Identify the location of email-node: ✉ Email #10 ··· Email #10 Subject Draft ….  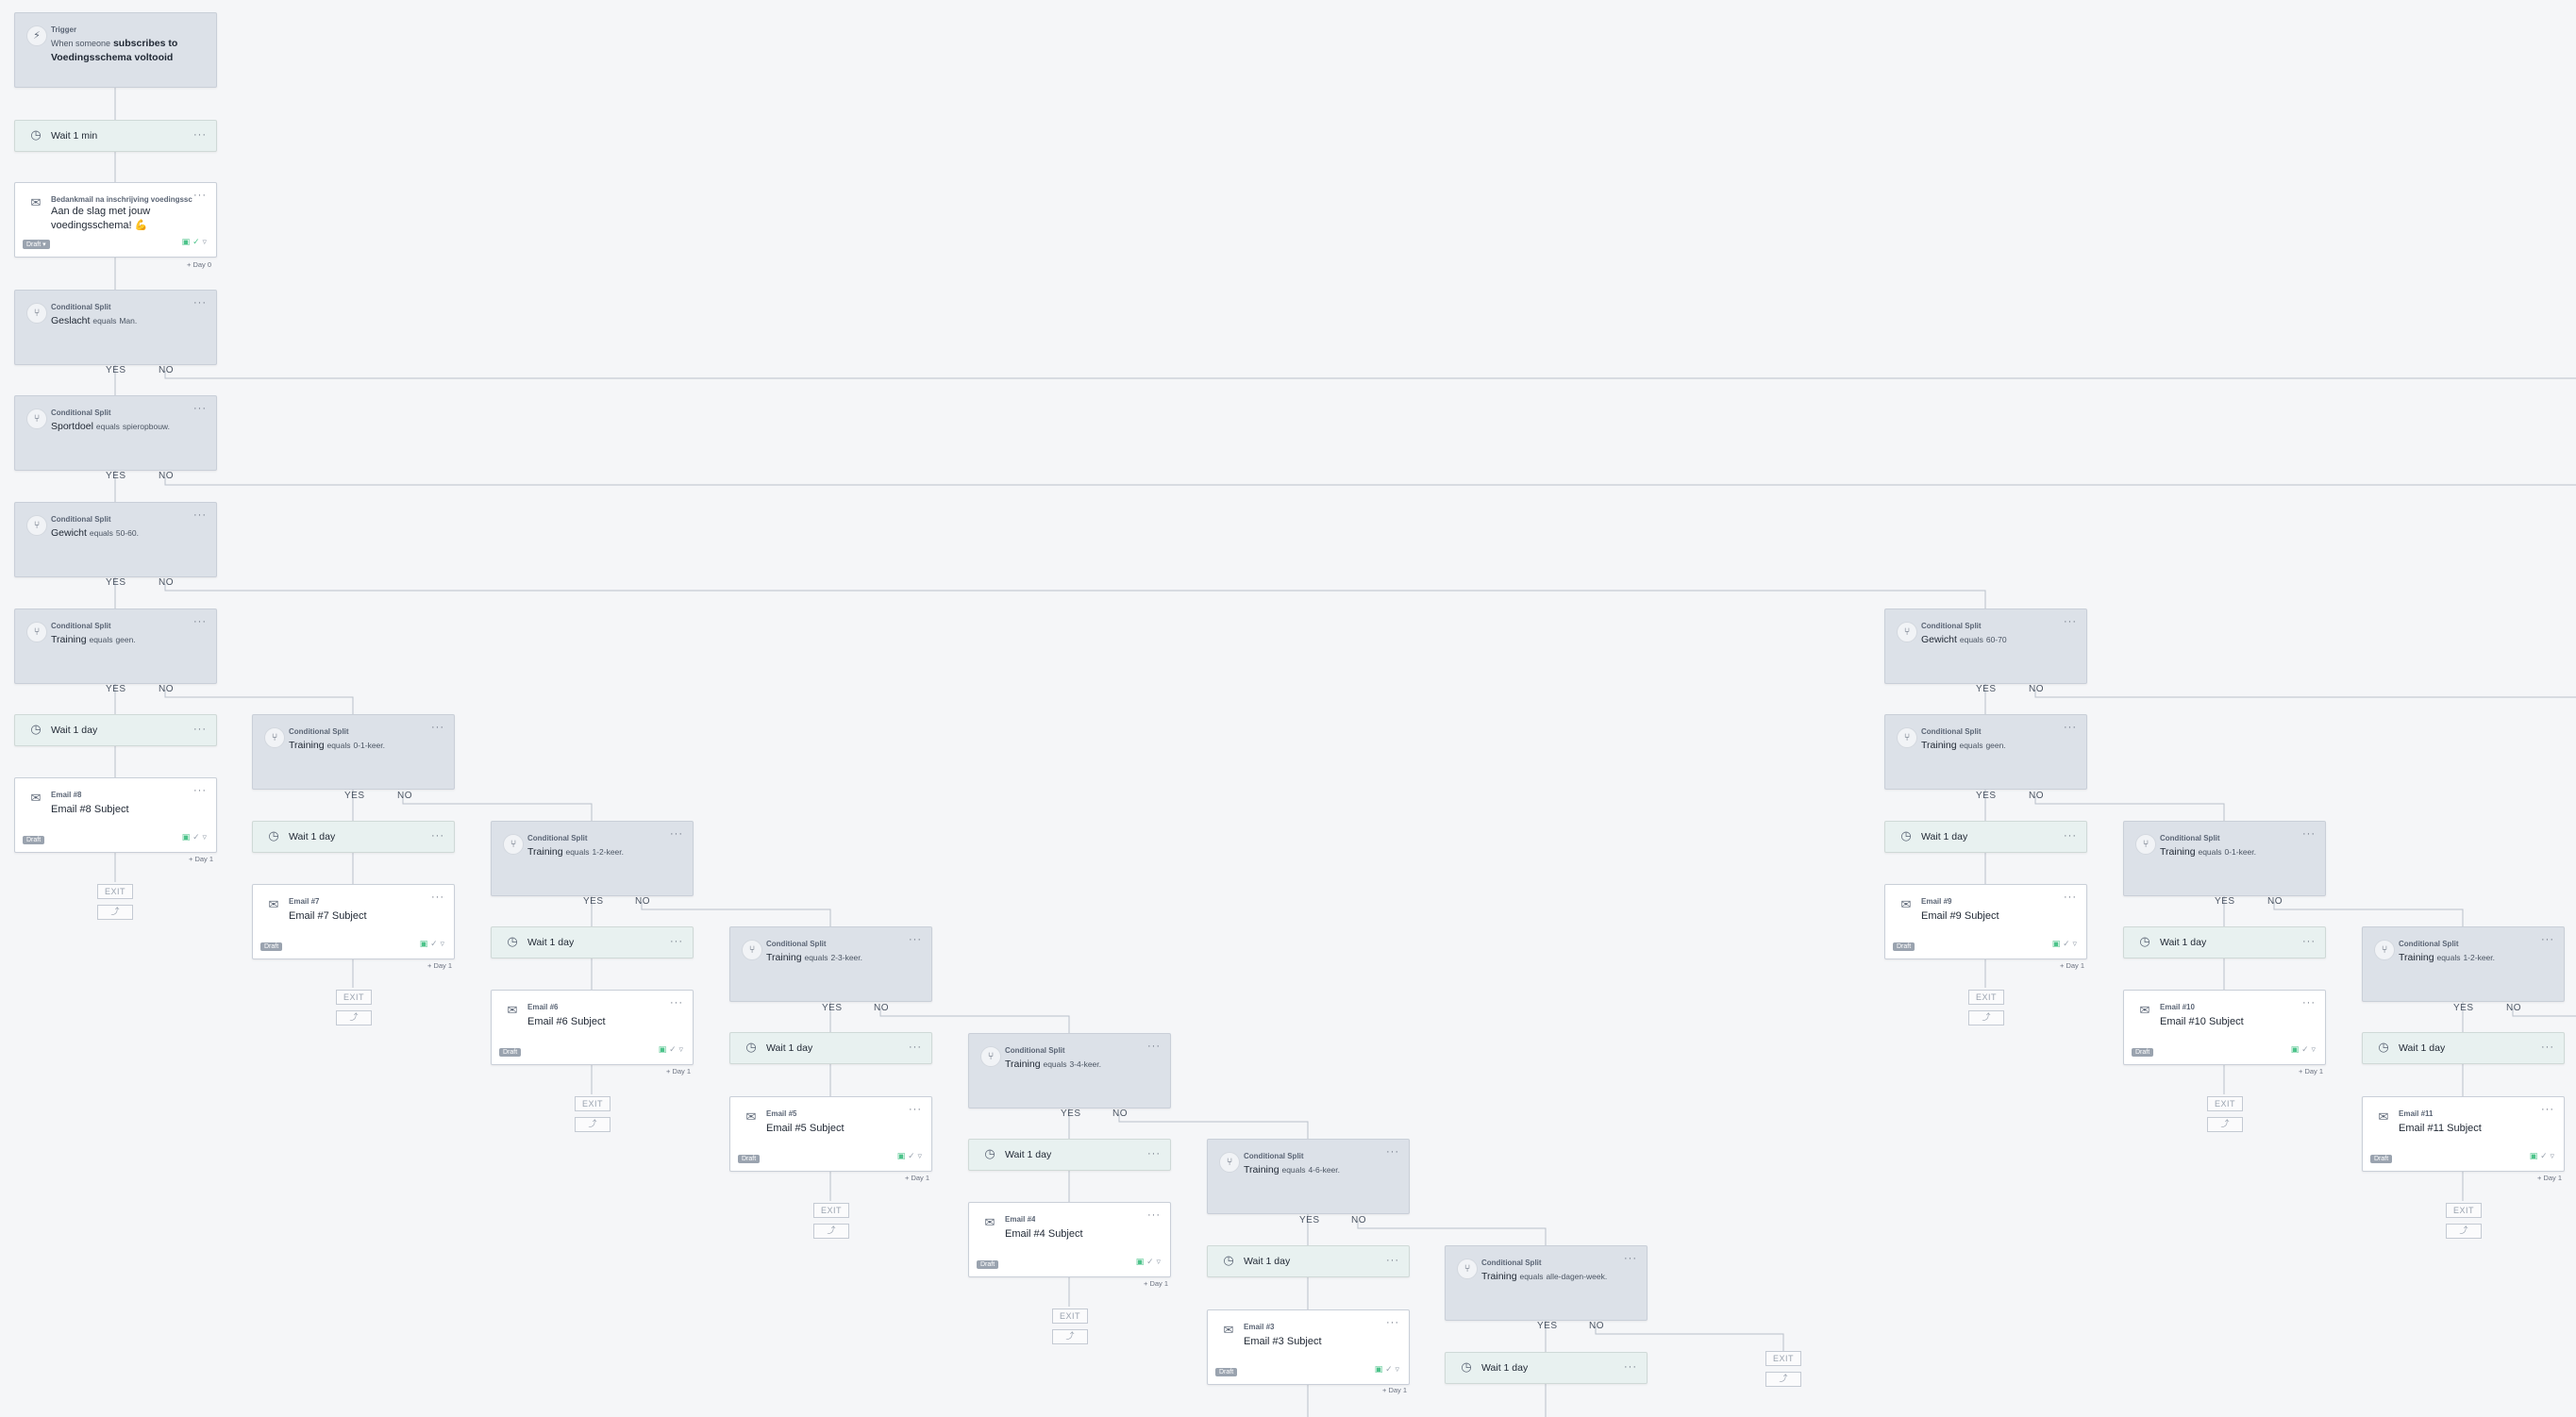
(2224, 1027).